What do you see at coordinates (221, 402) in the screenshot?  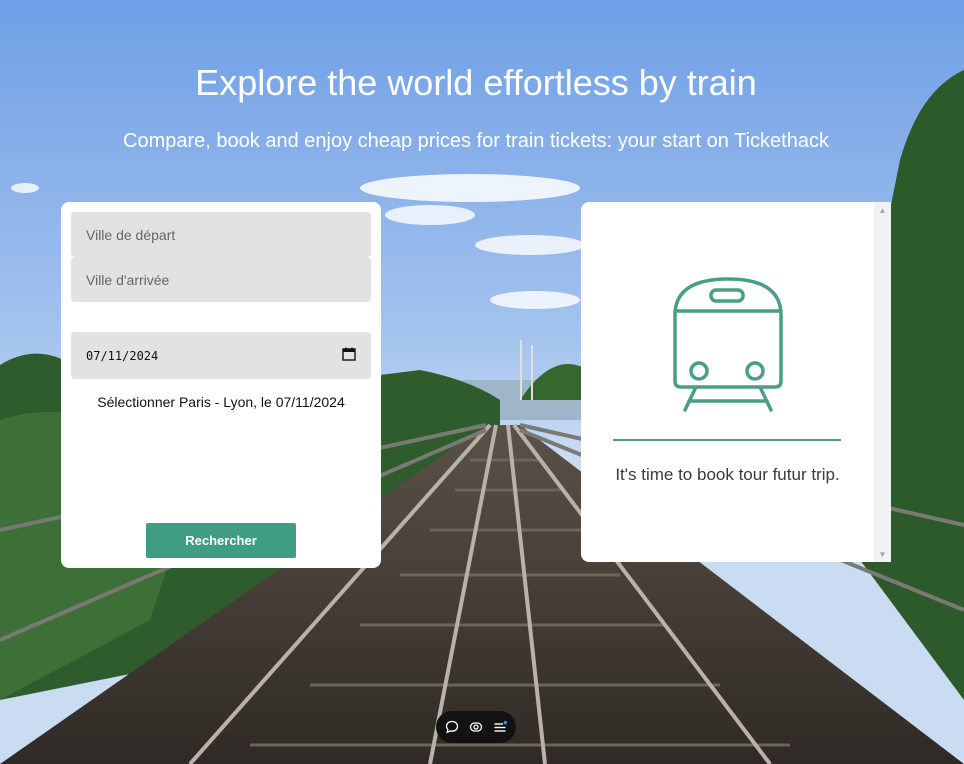 I see `selection-summary: Sélectionner Paris - Lyon, le 07/11/2024` at bounding box center [221, 402].